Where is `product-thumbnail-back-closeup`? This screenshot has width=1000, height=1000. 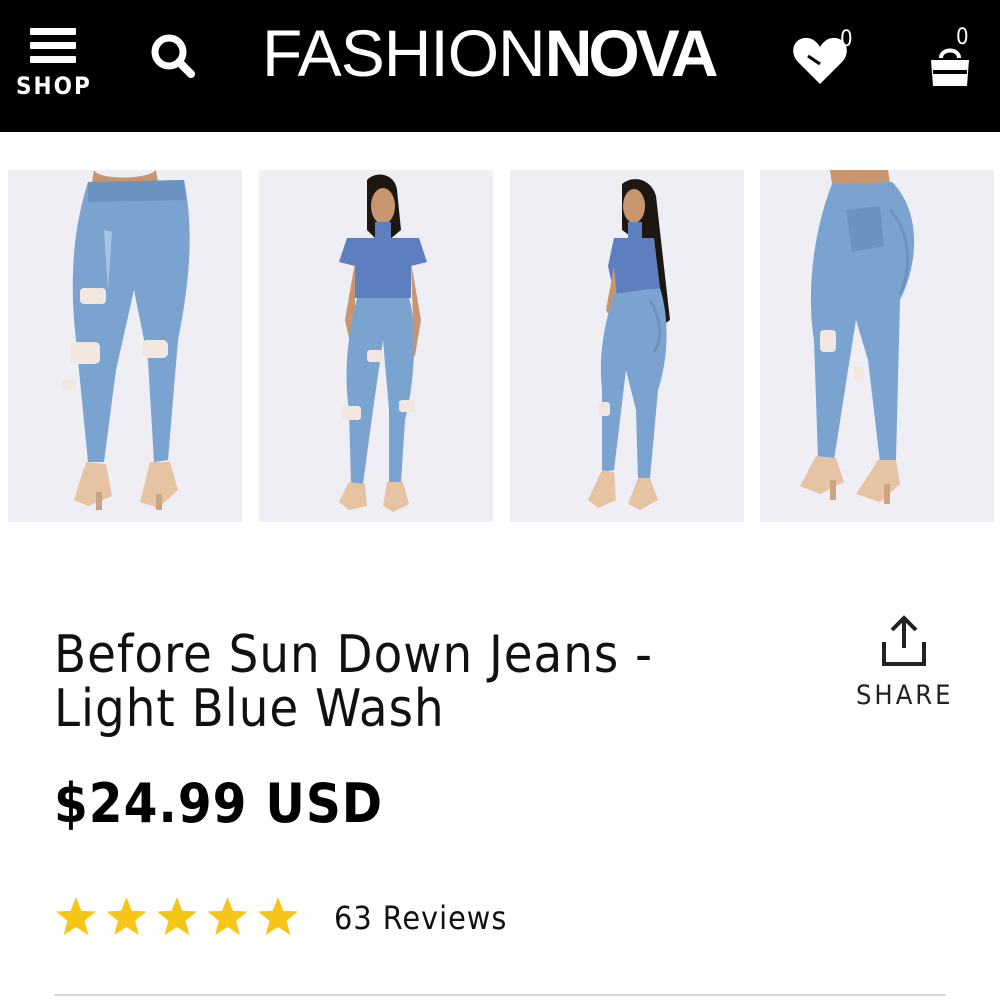
product-thumbnail-back-closeup is located at coordinates (877, 346).